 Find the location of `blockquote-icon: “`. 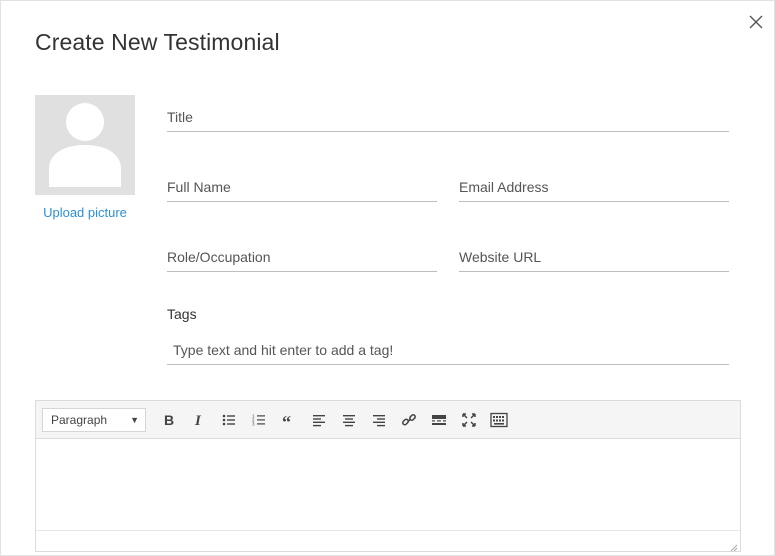

blockquote-icon: “ is located at coordinates (289, 420).